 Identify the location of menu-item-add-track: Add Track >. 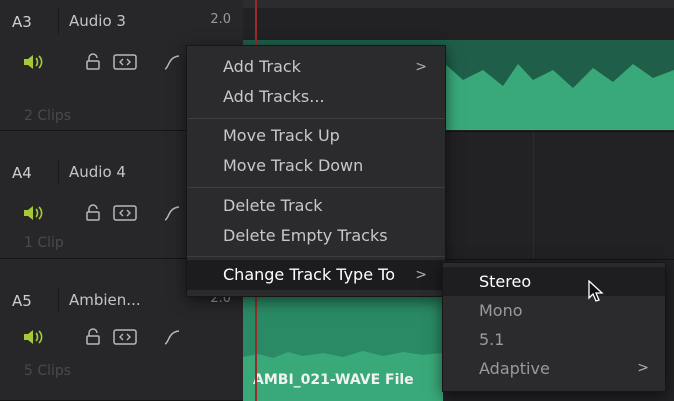
(316, 67).